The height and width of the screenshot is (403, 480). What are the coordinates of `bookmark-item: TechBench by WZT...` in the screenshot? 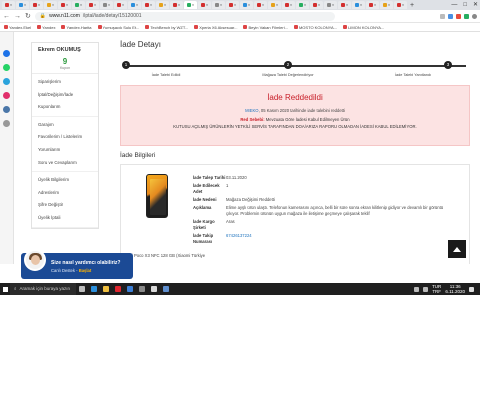 It's located at (166, 27).